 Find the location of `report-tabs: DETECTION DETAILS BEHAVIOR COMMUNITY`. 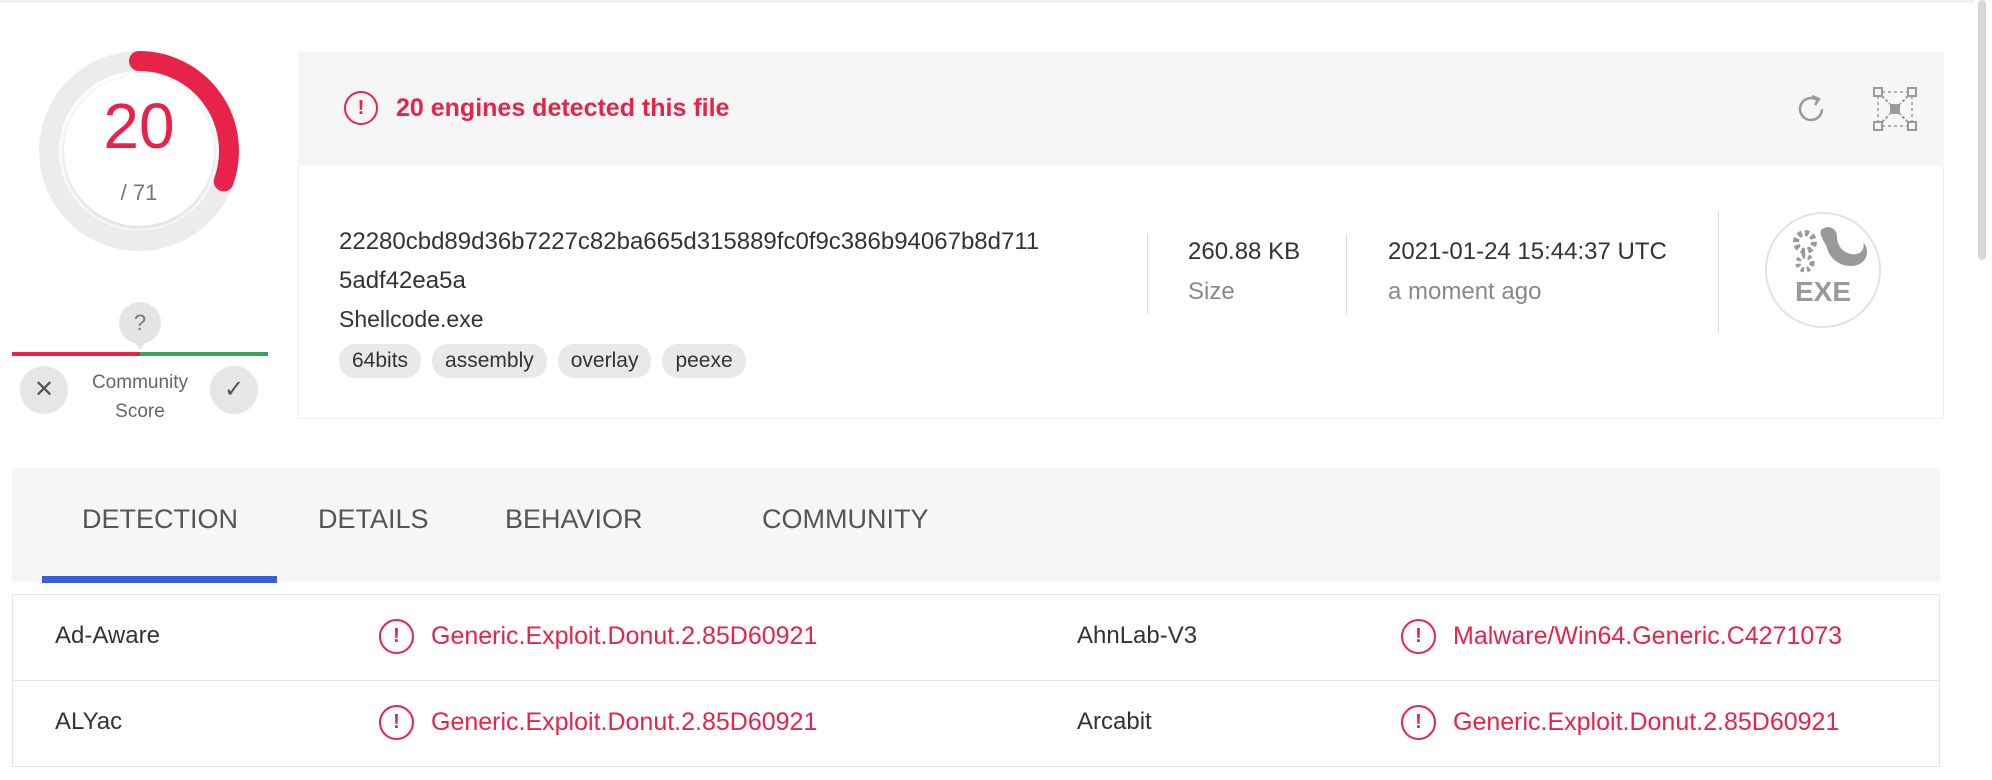

report-tabs: DETECTION DETAILS BEHAVIOR COMMUNITY is located at coordinates (976, 525).